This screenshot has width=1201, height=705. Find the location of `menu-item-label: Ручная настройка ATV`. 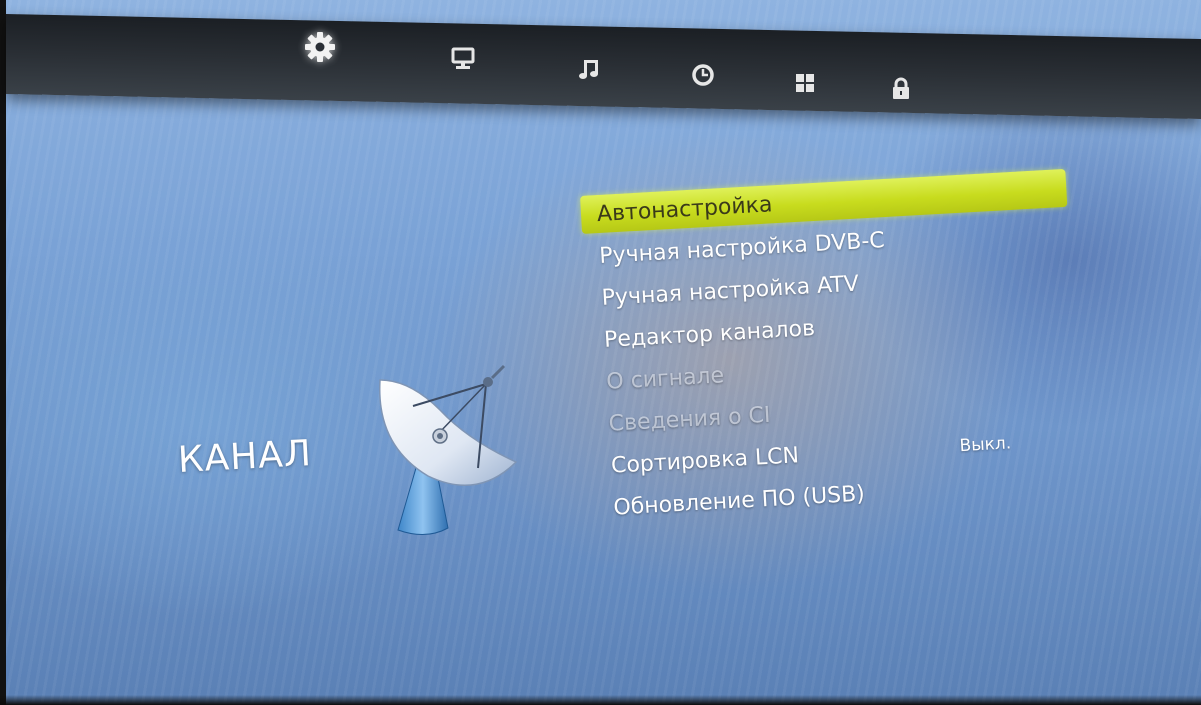

menu-item-label: Ручная настройка ATV is located at coordinates (730, 291).